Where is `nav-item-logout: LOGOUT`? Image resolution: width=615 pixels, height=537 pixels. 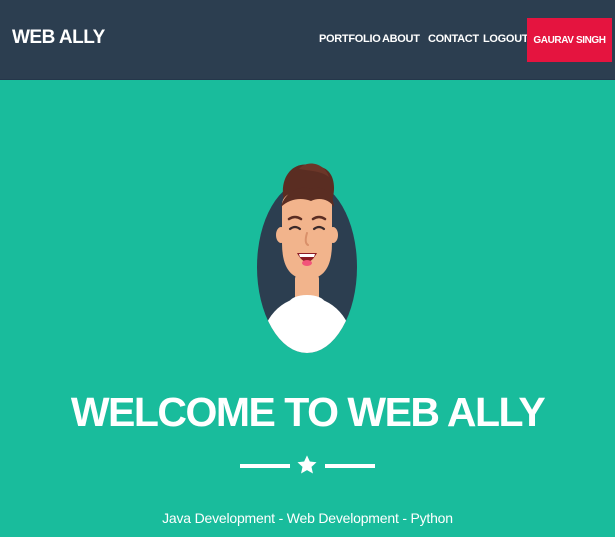
nav-item-logout: LOGOUT is located at coordinates (506, 39).